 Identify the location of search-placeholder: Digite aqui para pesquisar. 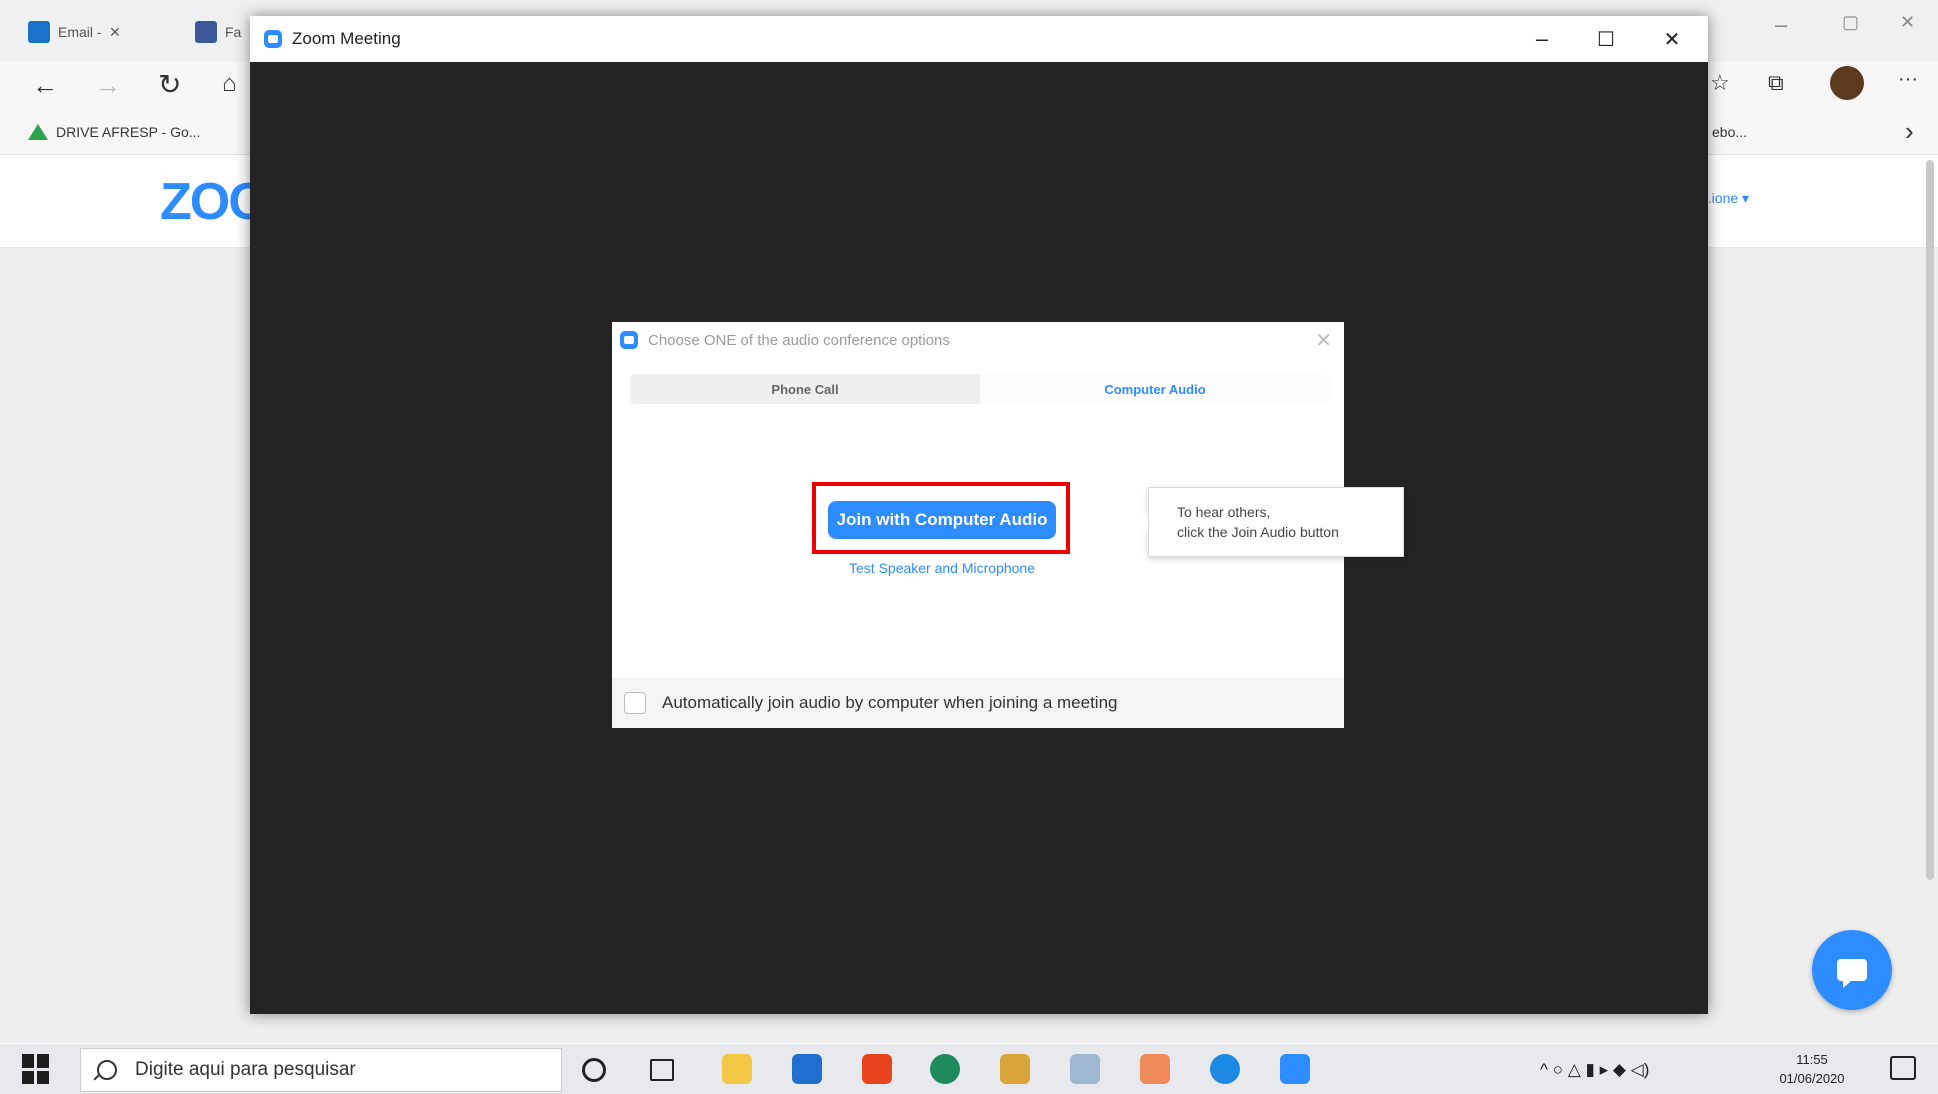
(245, 1069).